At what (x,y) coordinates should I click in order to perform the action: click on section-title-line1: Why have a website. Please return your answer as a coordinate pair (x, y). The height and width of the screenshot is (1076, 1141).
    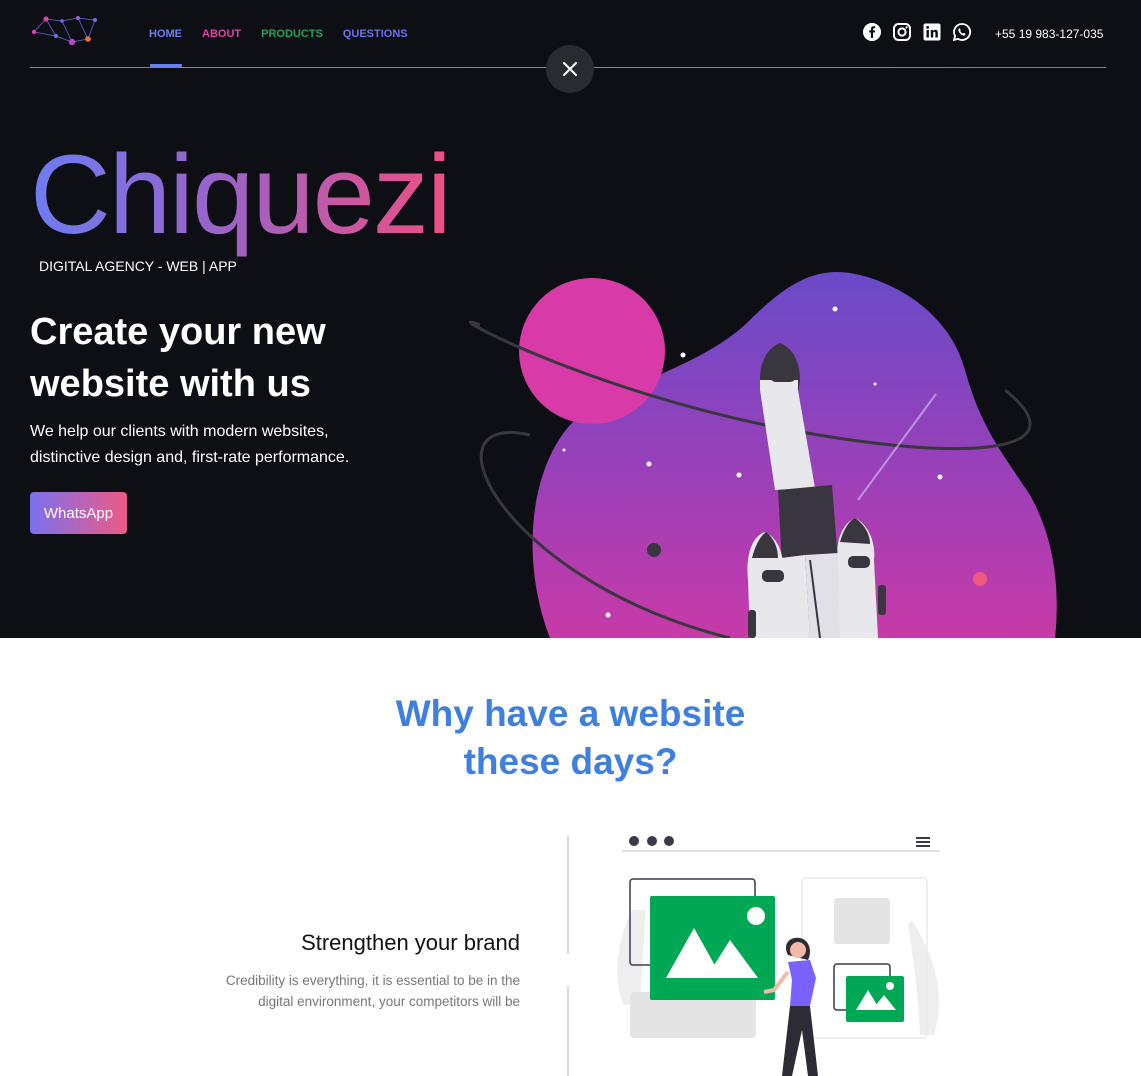
    Looking at the image, I should click on (570, 713).